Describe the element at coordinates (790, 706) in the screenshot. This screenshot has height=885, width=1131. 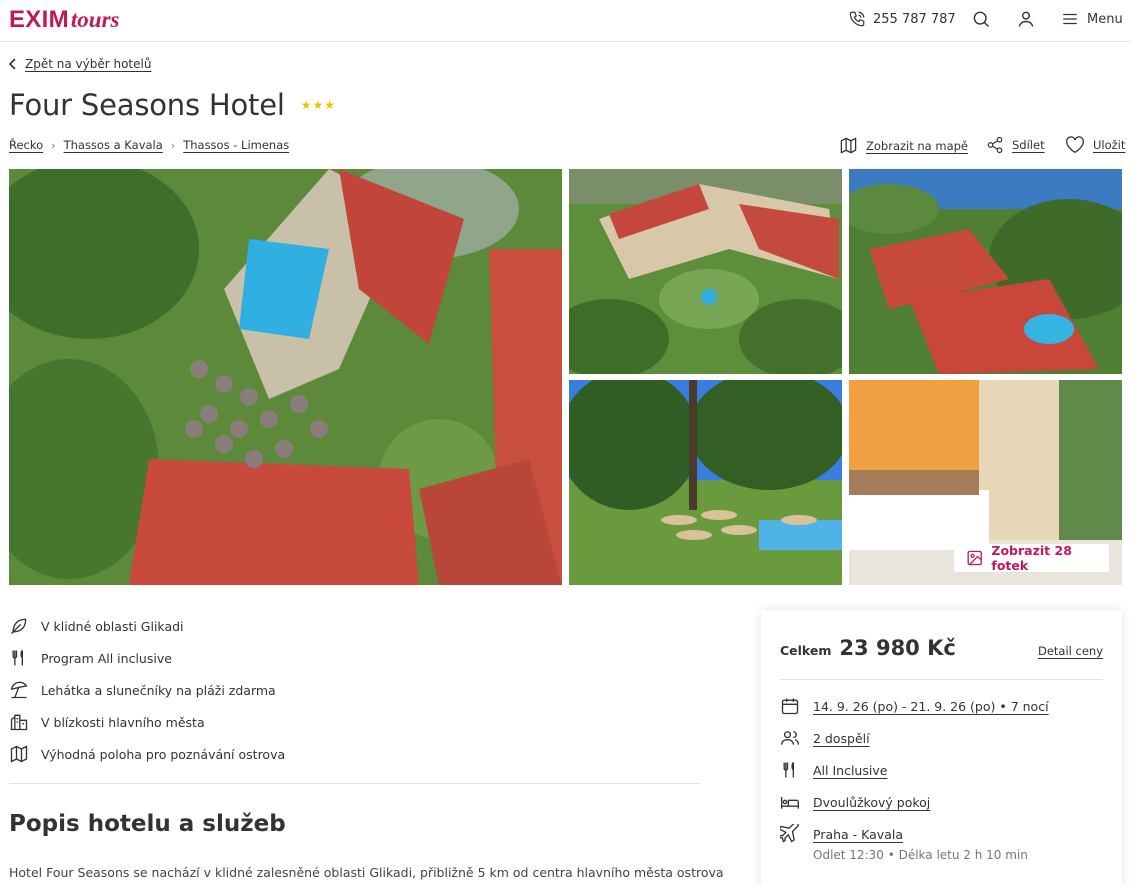
I see `calendar-icon` at that location.